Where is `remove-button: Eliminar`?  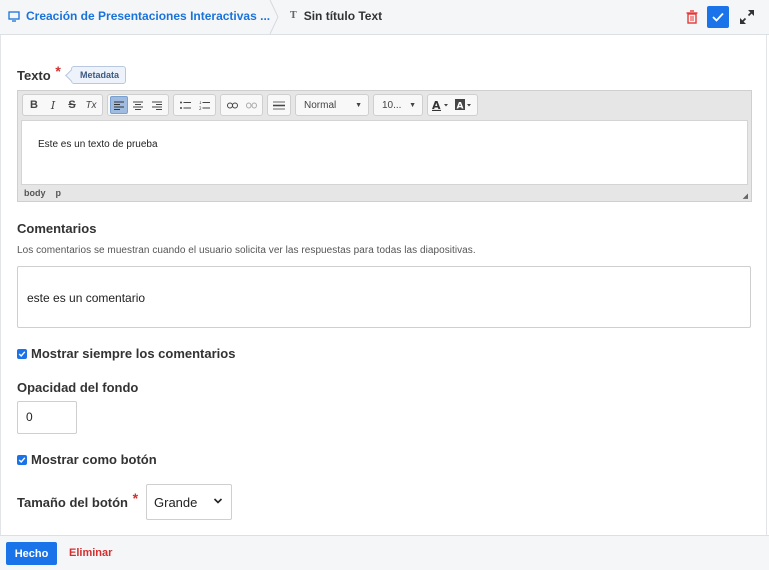
remove-button: Eliminar is located at coordinates (90, 553).